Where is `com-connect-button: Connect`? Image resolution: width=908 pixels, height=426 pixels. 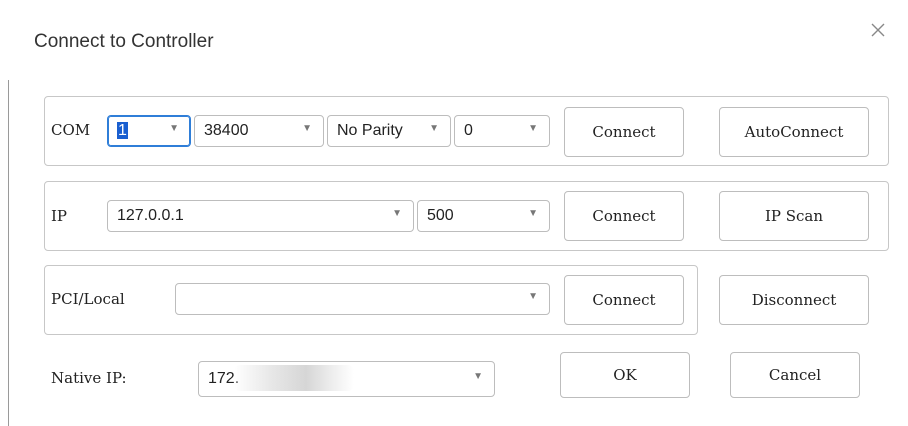
com-connect-button: Connect is located at coordinates (624, 132).